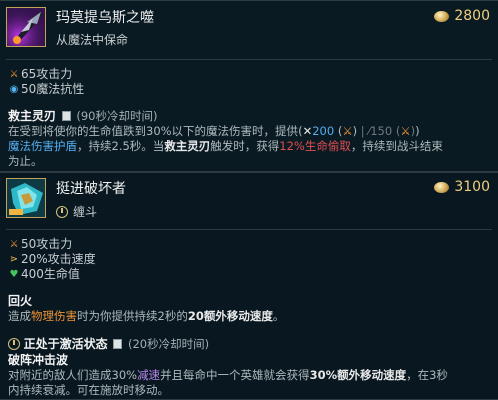  I want to click on active-title-row: 破阵冲击波, so click(38, 360).